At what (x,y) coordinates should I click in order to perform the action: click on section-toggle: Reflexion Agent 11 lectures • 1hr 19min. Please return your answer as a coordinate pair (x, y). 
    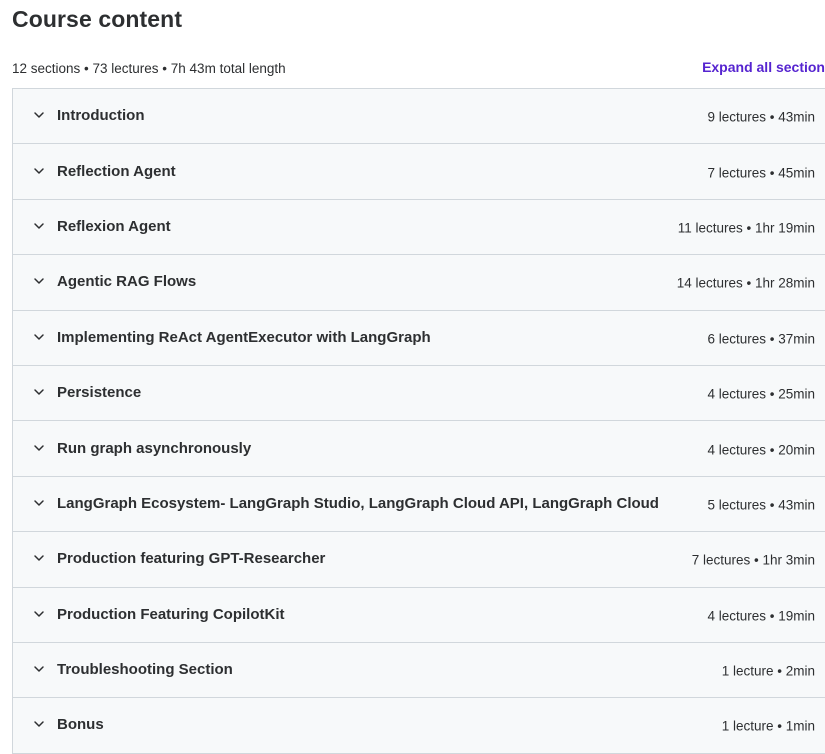
    Looking at the image, I should click on (419, 227).